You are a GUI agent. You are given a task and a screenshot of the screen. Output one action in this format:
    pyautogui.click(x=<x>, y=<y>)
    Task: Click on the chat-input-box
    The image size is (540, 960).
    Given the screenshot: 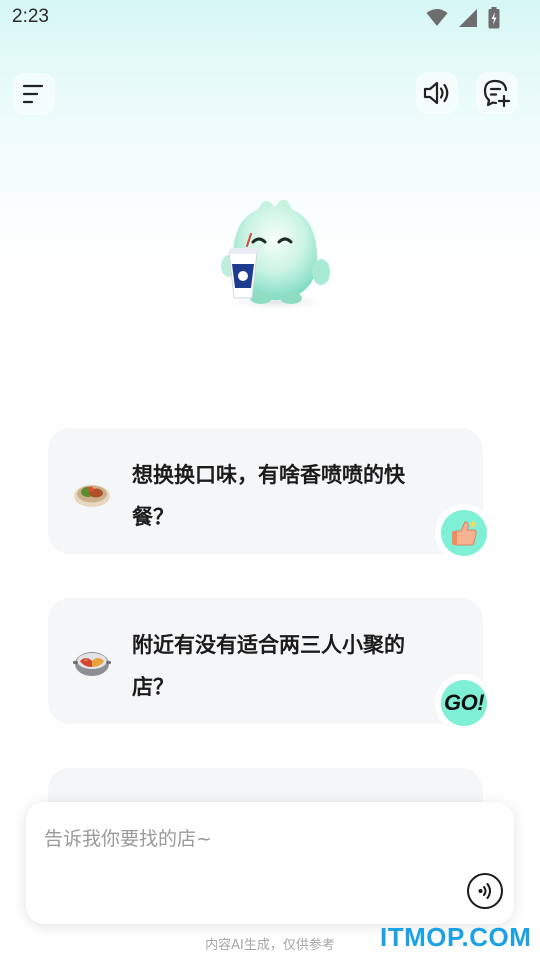 What is the action you would take?
    pyautogui.click(x=270, y=863)
    